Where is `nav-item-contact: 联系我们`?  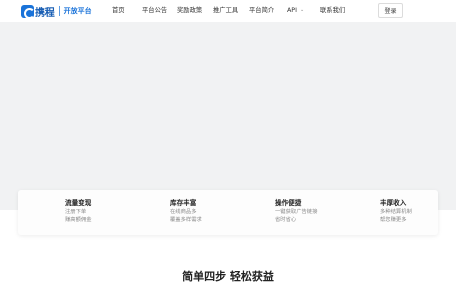 nav-item-contact: 联系我们 is located at coordinates (332, 11).